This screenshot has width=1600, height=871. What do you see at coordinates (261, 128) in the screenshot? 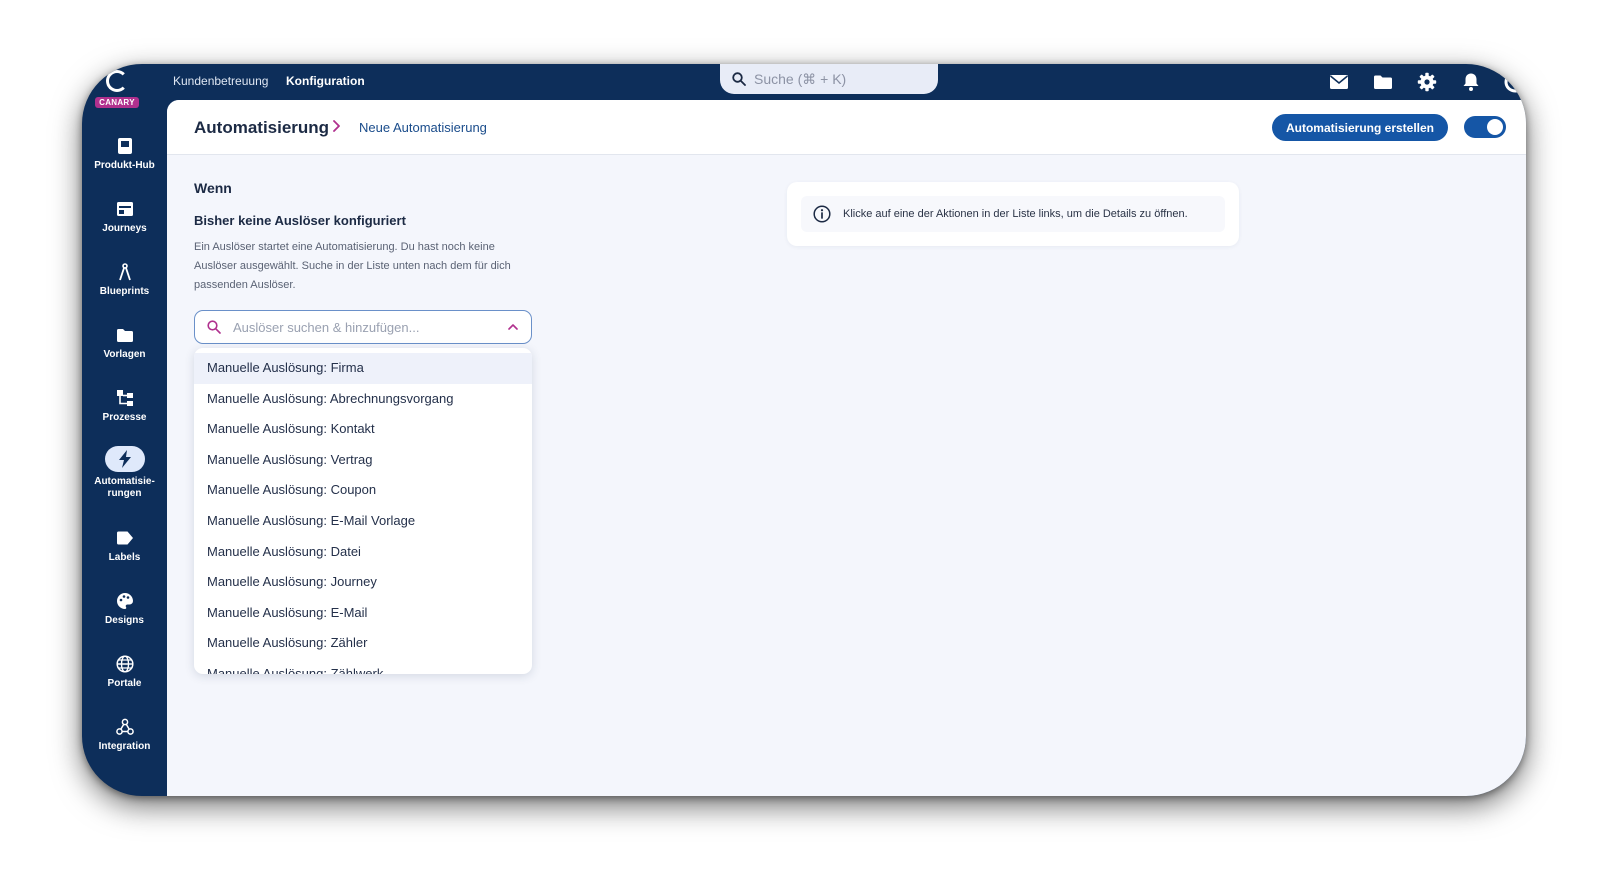
I see `breadcrumb-root: Automatisierung` at bounding box center [261, 128].